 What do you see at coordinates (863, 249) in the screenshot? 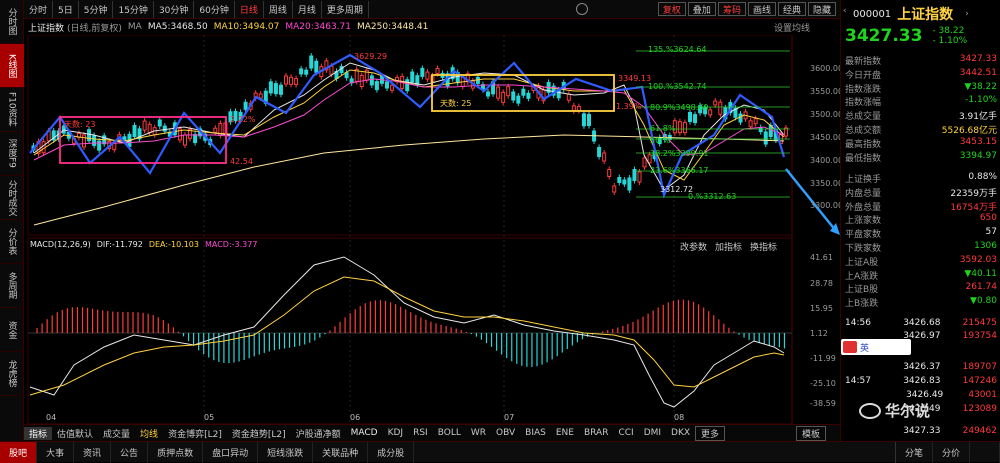
I see `stat-label: 下跌家数` at bounding box center [863, 249].